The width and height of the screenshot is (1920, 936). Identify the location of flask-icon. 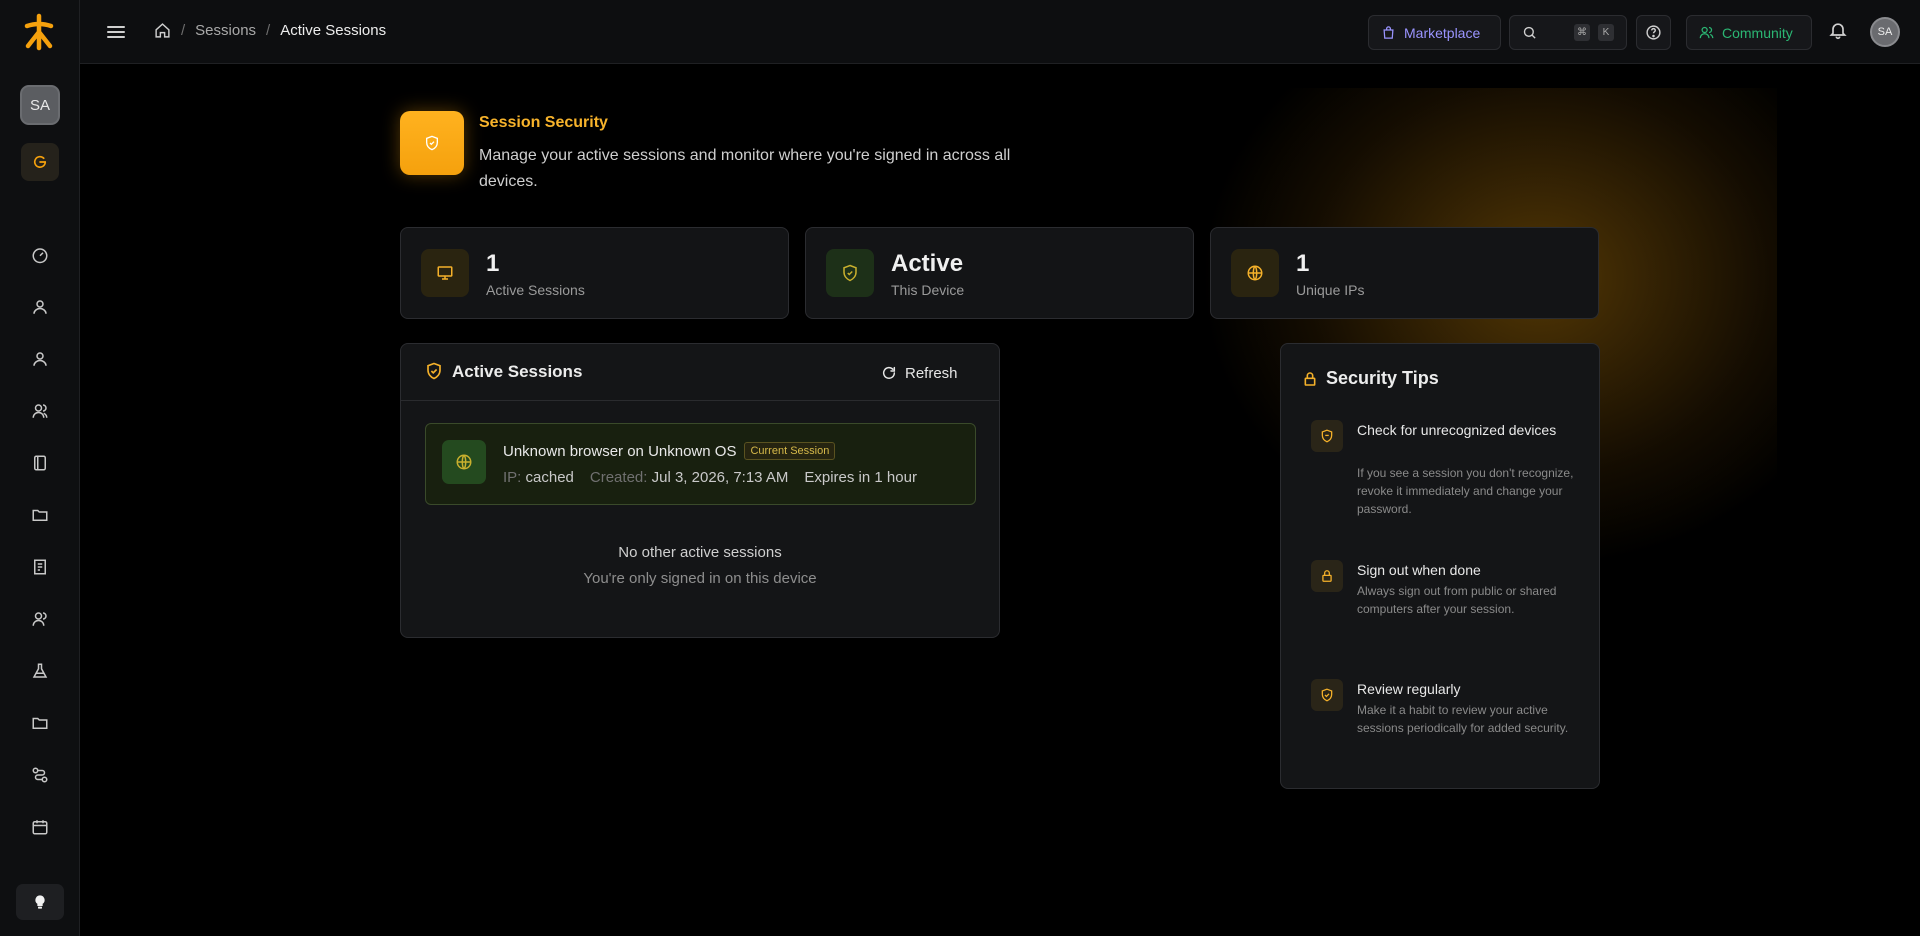
(40, 671).